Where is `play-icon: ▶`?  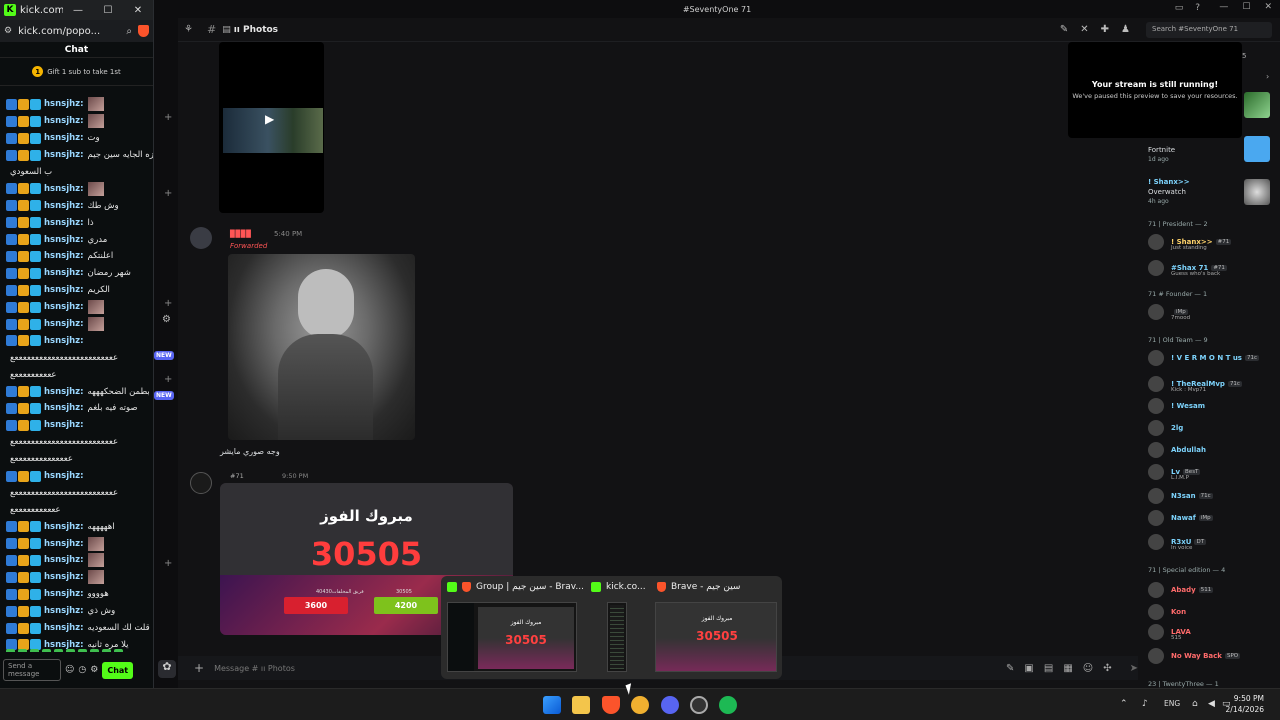 play-icon: ▶ is located at coordinates (269, 119).